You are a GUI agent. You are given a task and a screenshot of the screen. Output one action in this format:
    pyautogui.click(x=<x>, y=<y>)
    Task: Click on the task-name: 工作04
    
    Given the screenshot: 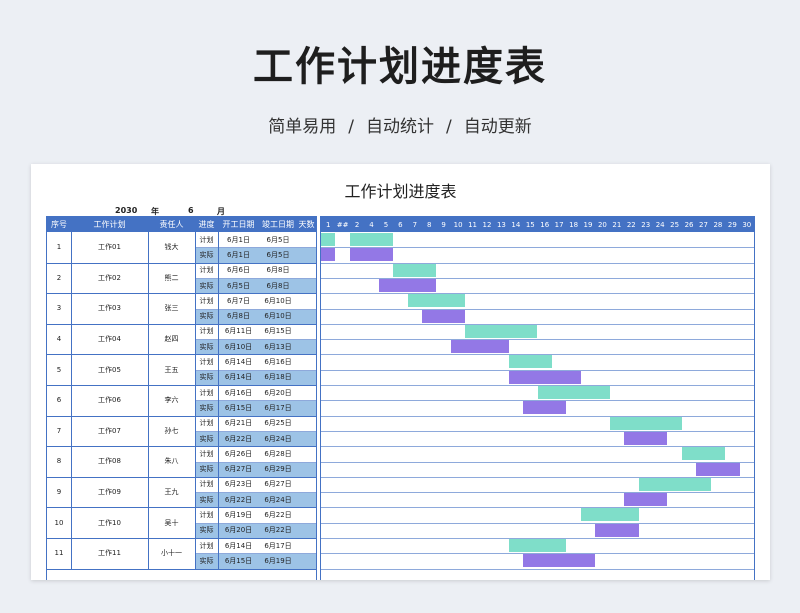 What is the action you would take?
    pyautogui.click(x=109, y=339)
    